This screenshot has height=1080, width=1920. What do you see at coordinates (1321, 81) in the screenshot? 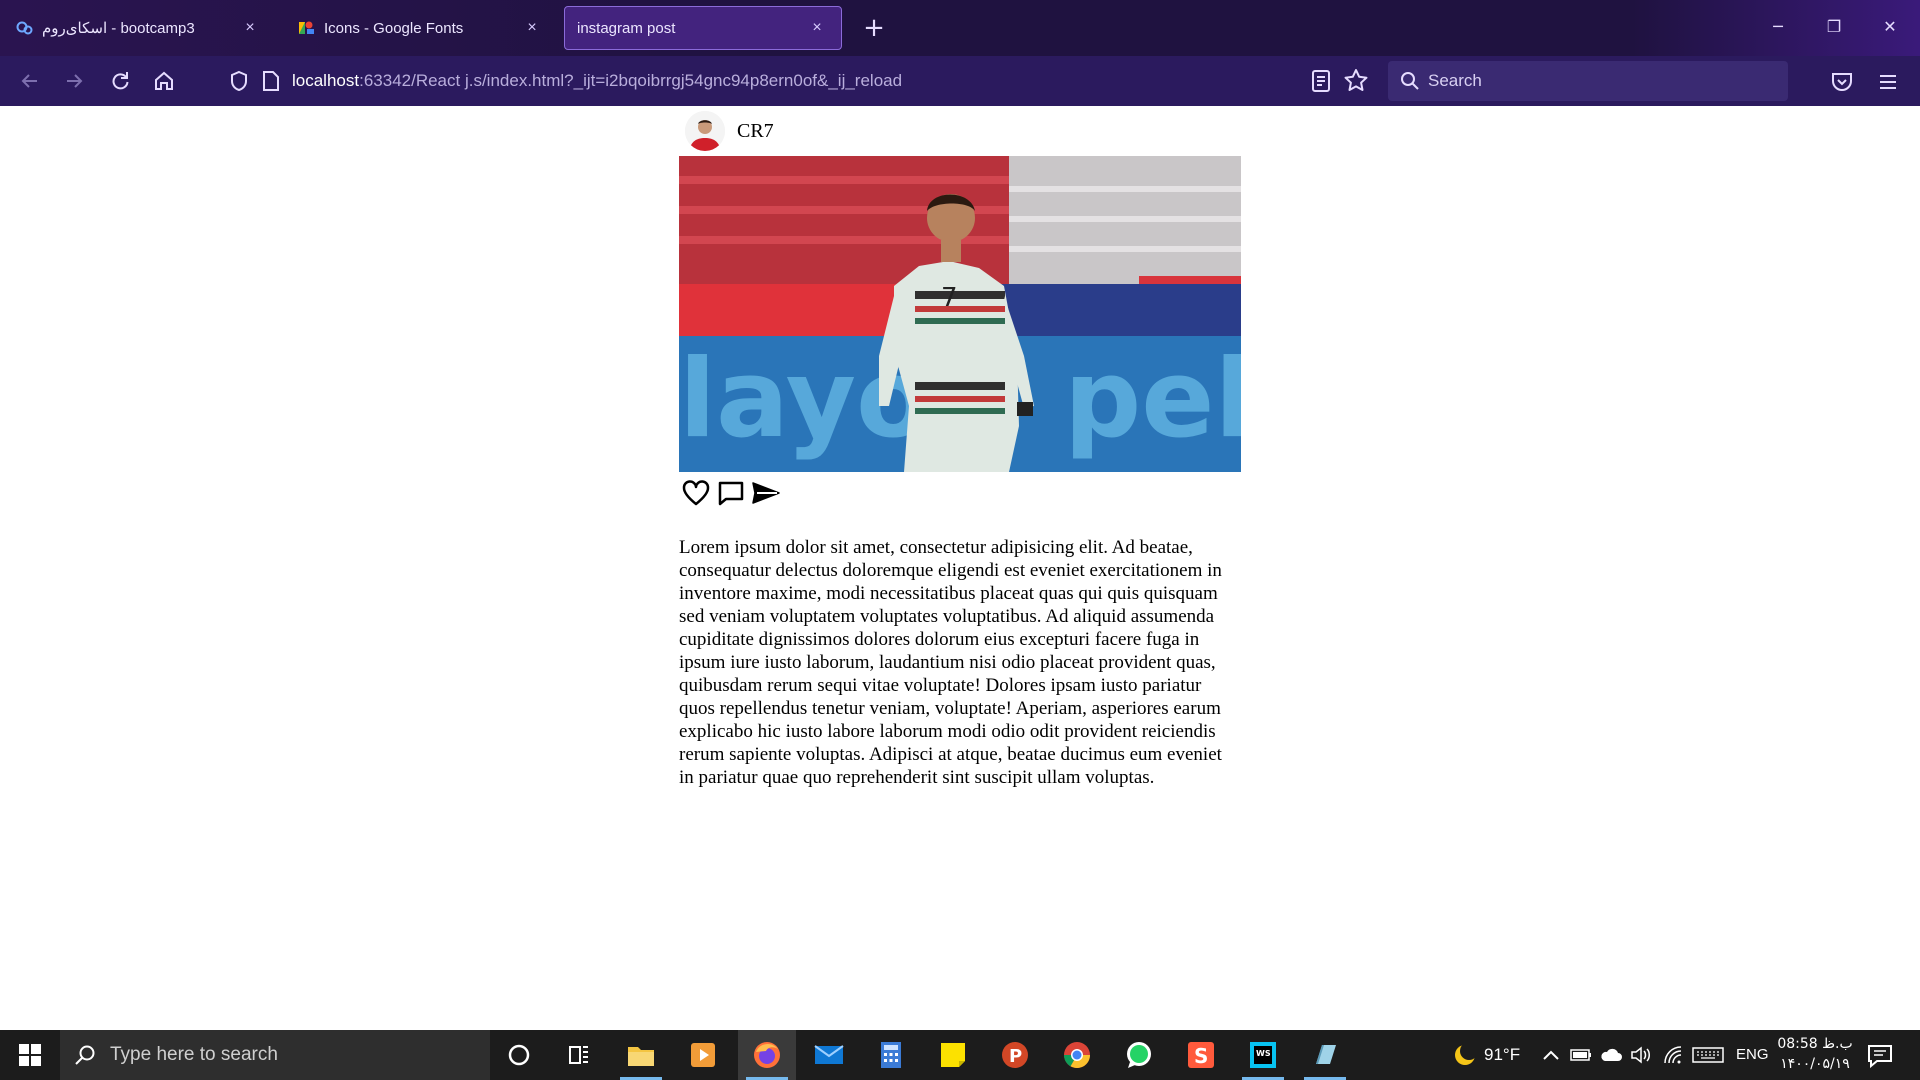
I see `reader-view-icon` at bounding box center [1321, 81].